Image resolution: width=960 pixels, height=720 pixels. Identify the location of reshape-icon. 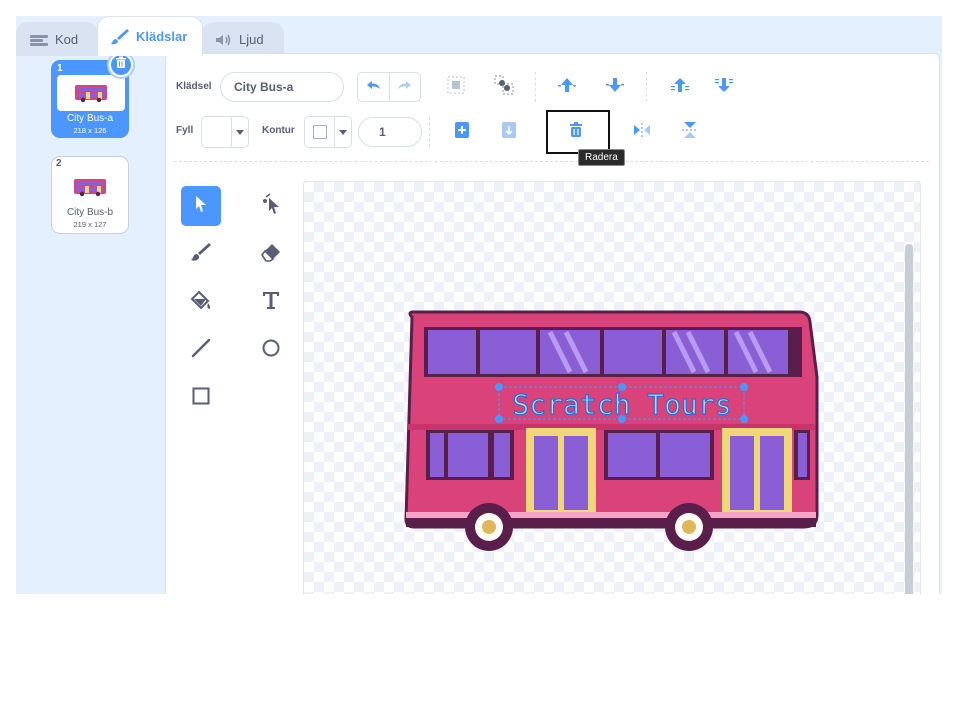
(271, 206).